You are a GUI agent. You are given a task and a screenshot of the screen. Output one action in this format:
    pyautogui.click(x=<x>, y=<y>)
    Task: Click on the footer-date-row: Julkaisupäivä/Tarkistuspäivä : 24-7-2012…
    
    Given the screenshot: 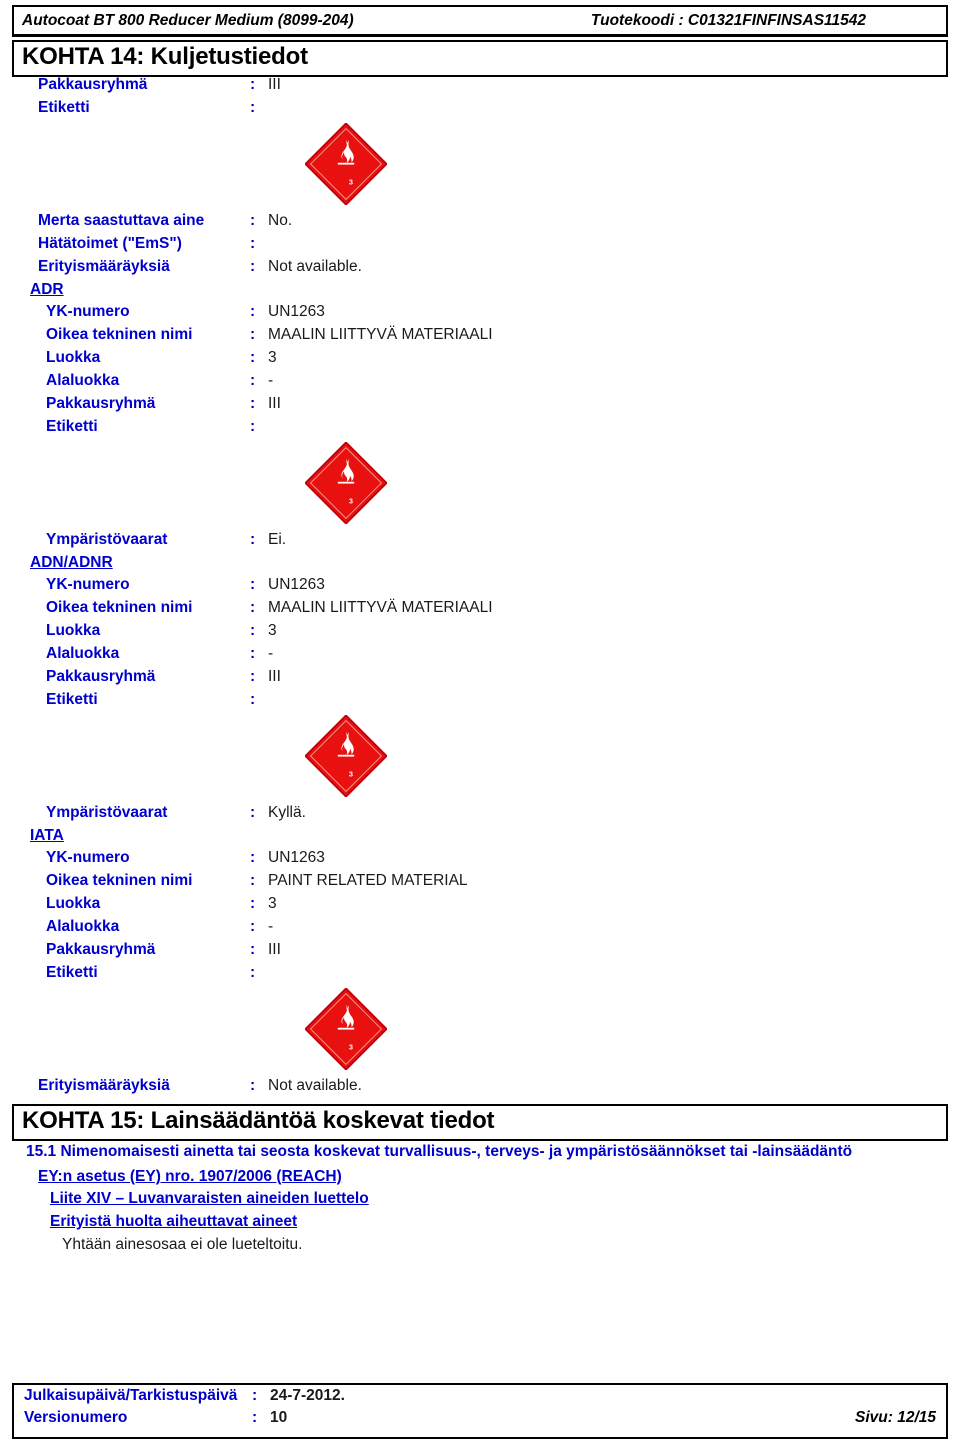 What is the action you would take?
    pyautogui.click(x=480, y=1399)
    